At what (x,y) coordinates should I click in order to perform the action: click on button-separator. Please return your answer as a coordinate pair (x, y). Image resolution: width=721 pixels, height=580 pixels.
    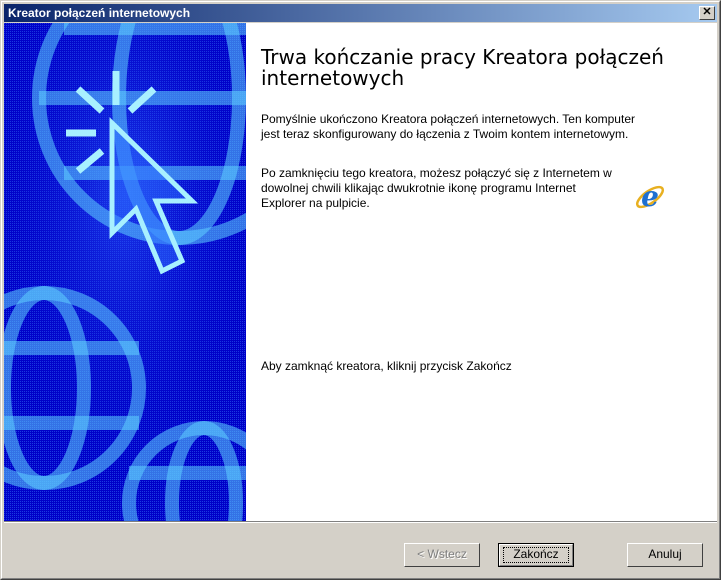
    Looking at the image, I should click on (360, 522).